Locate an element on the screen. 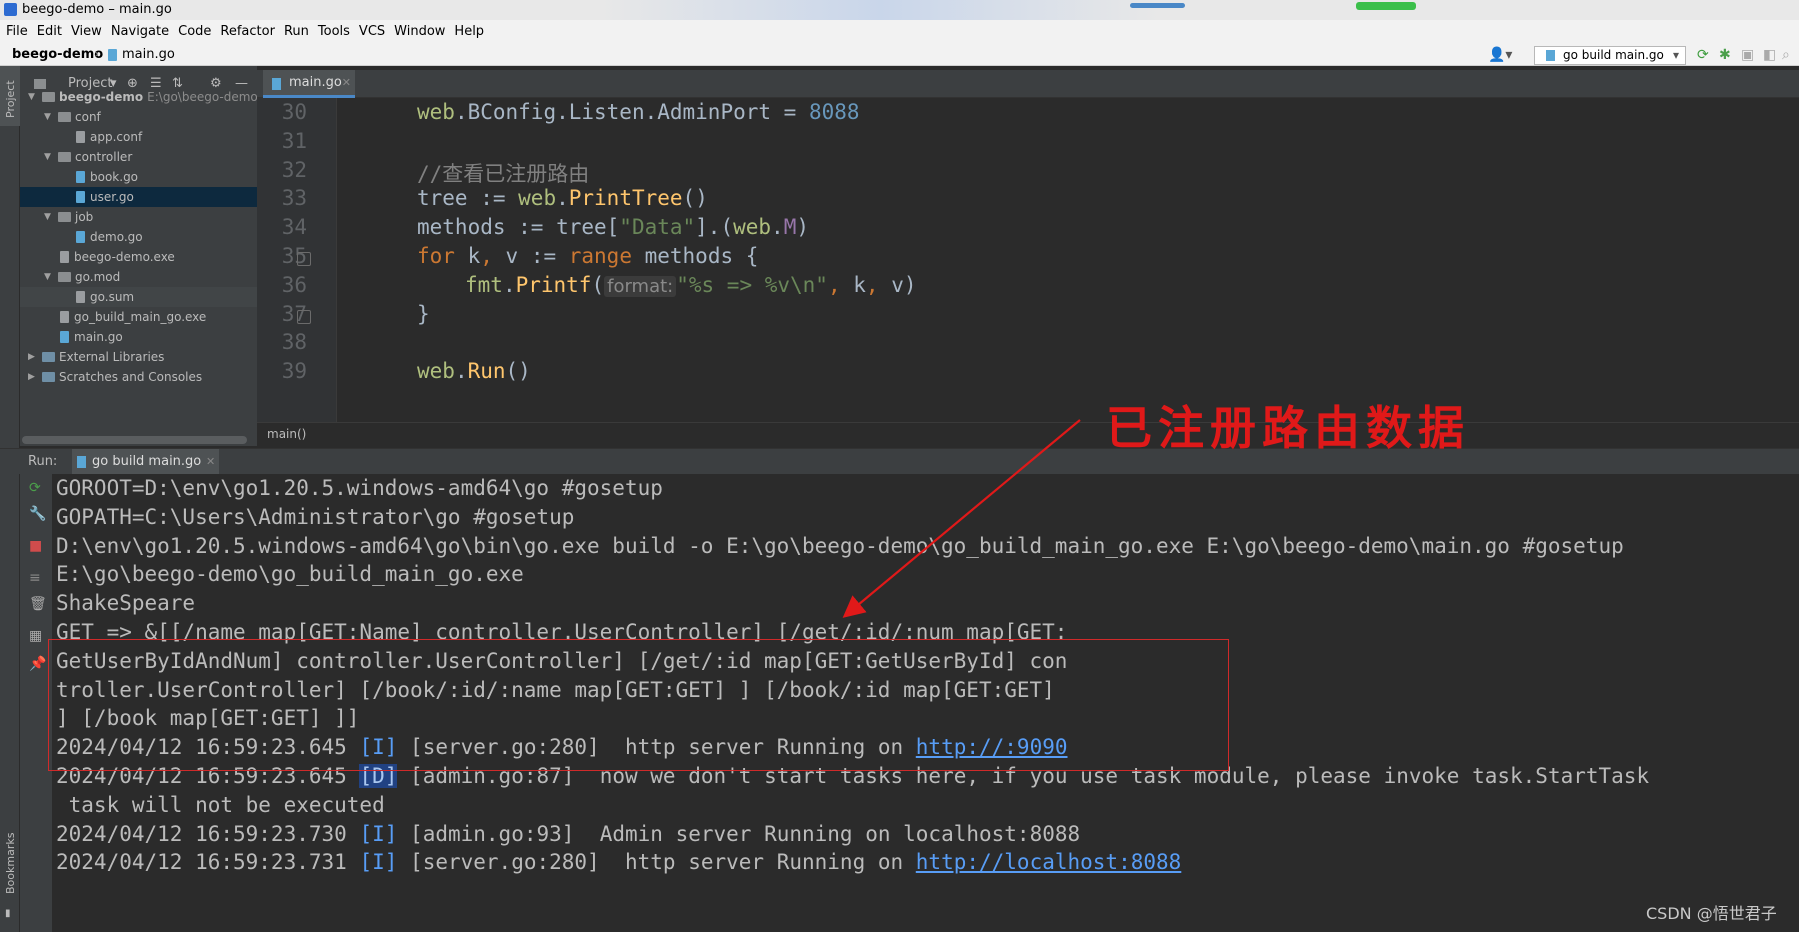  menu-item-edit: Edit is located at coordinates (49, 32).